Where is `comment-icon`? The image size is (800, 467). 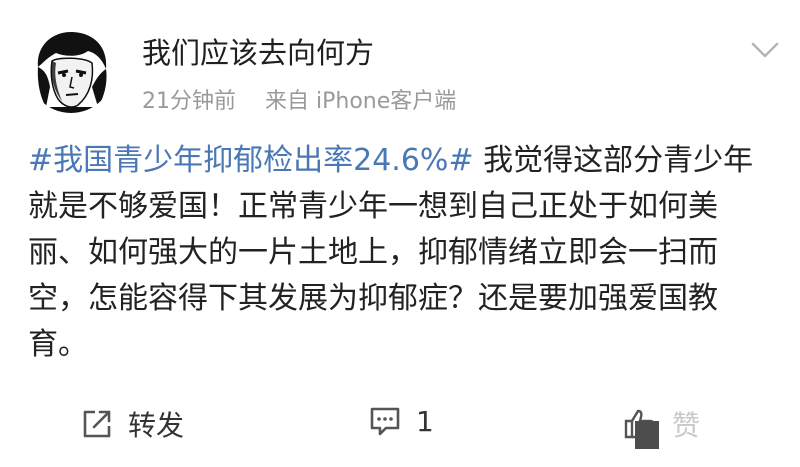 comment-icon is located at coordinates (385, 421).